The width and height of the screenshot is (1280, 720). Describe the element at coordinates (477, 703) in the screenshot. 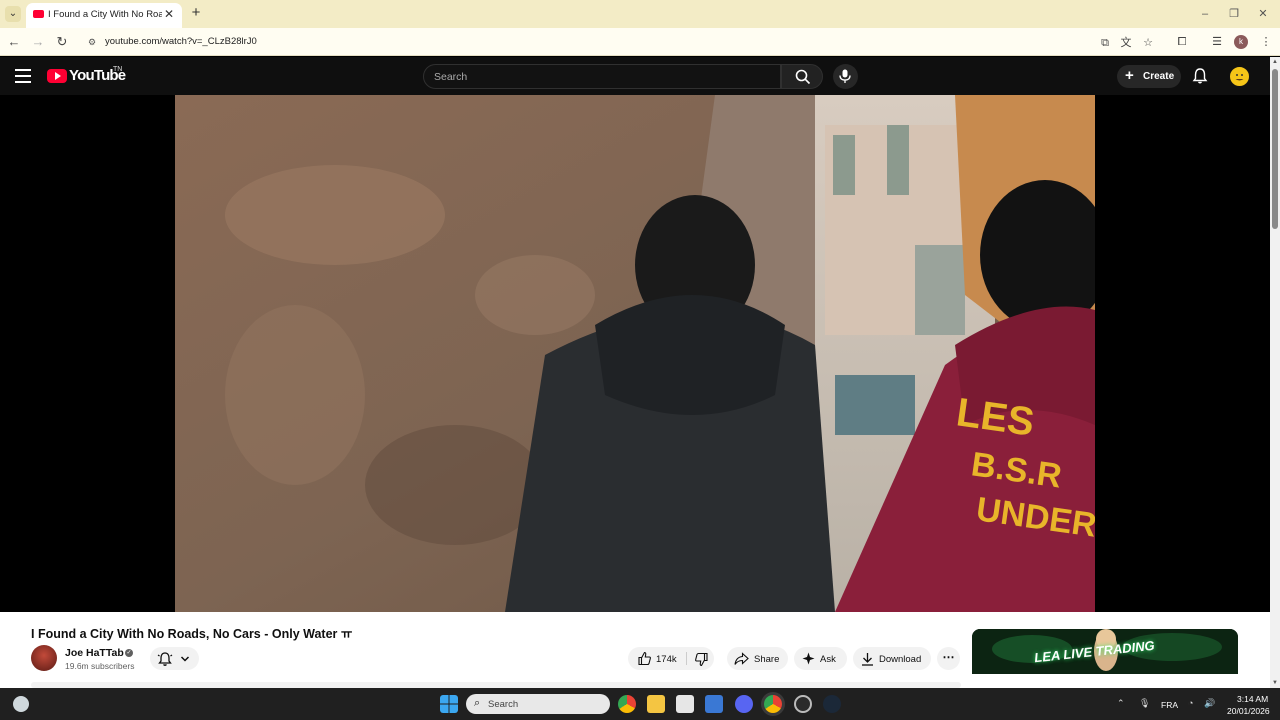

I see `taskbar-search-icon: ⌕` at that location.